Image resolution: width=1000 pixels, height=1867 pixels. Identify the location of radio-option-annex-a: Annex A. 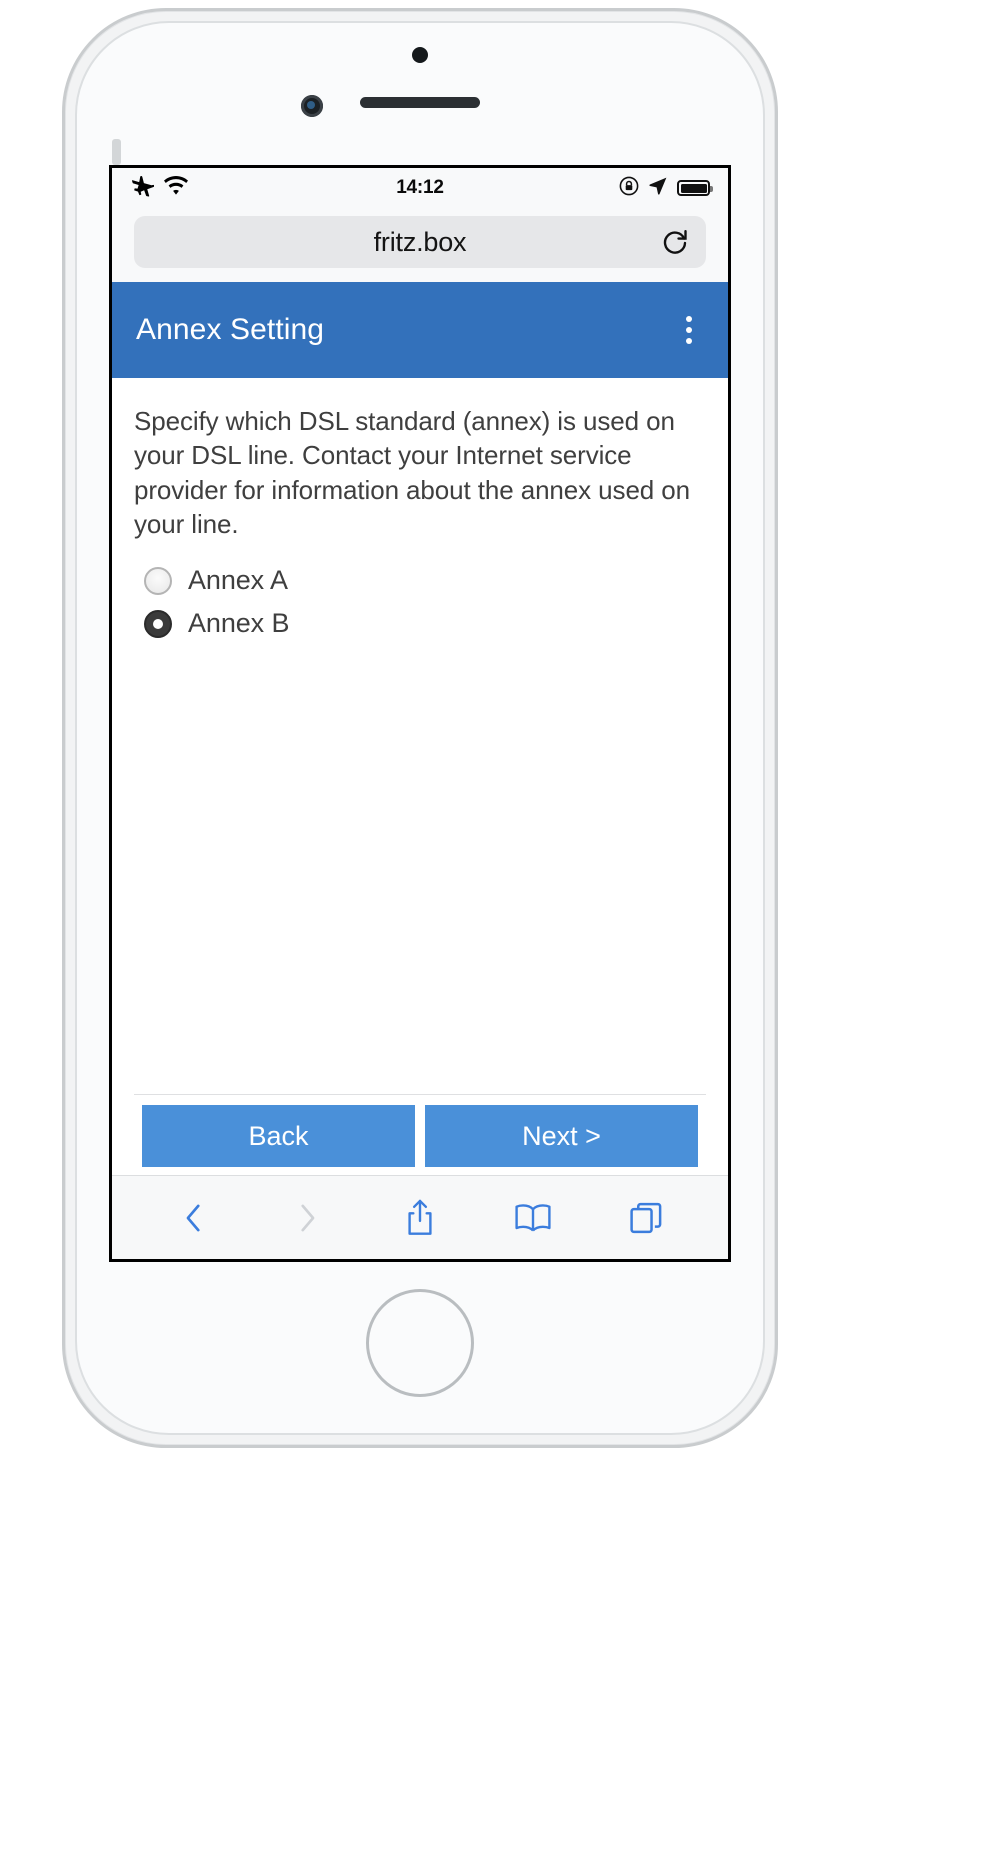
(420, 580).